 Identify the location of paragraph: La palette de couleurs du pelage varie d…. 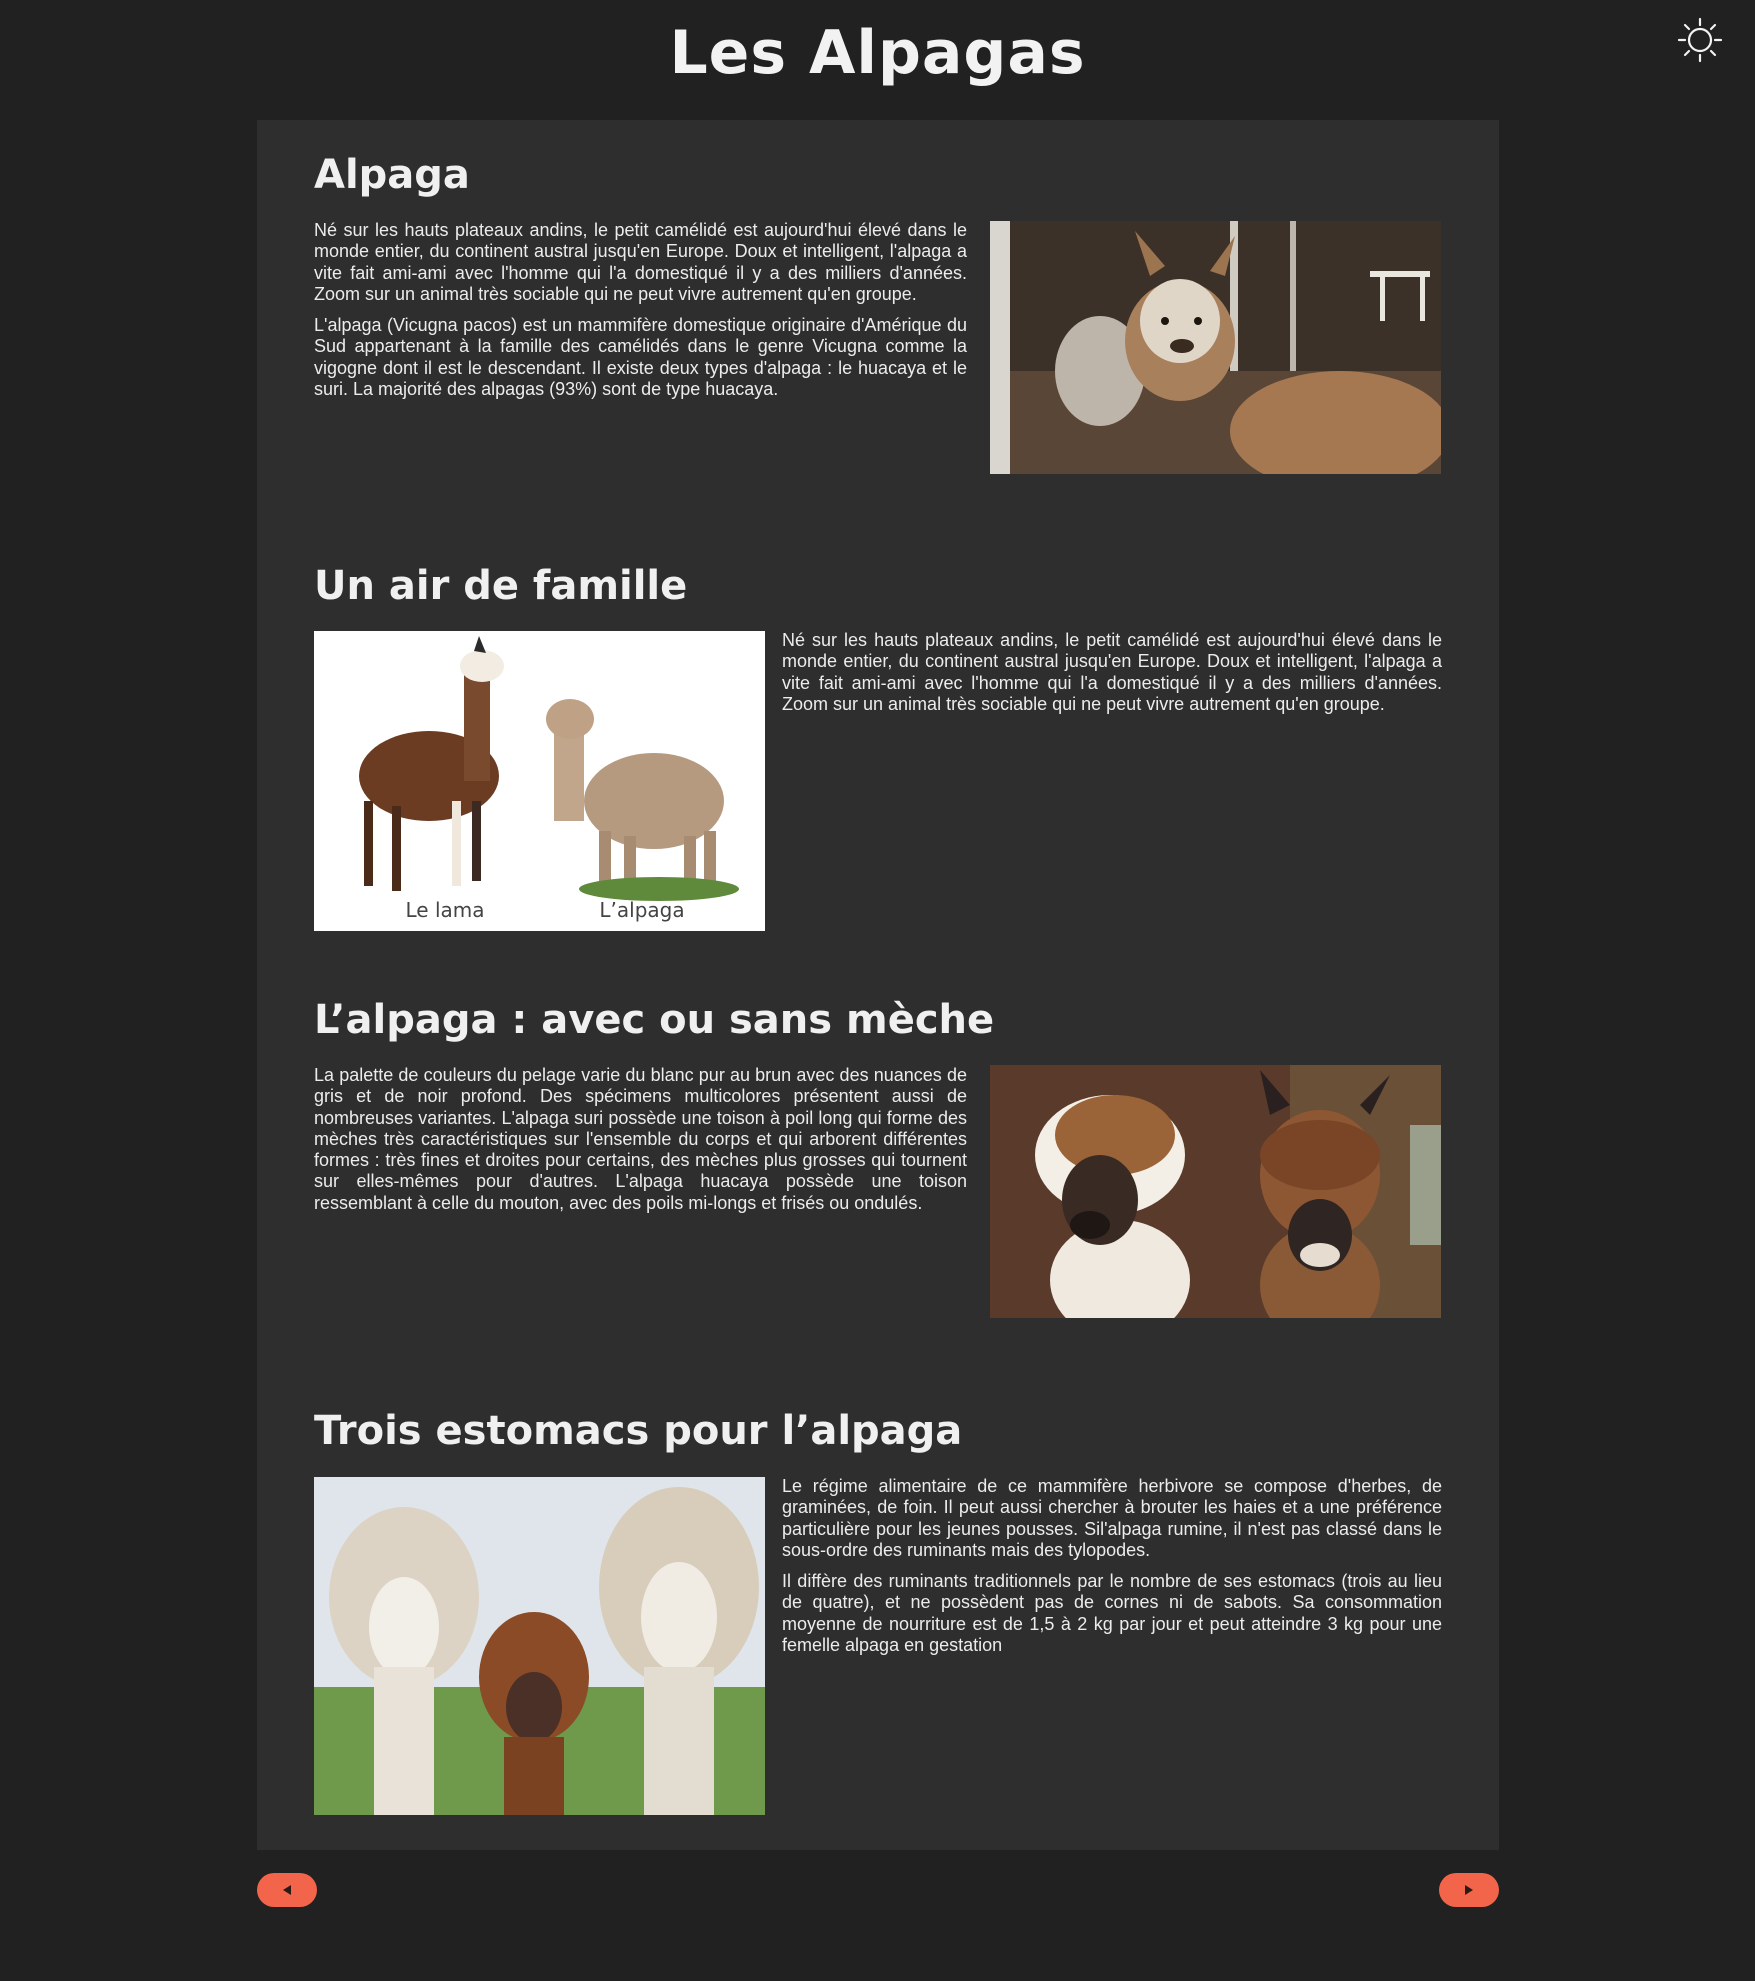
(640, 1139).